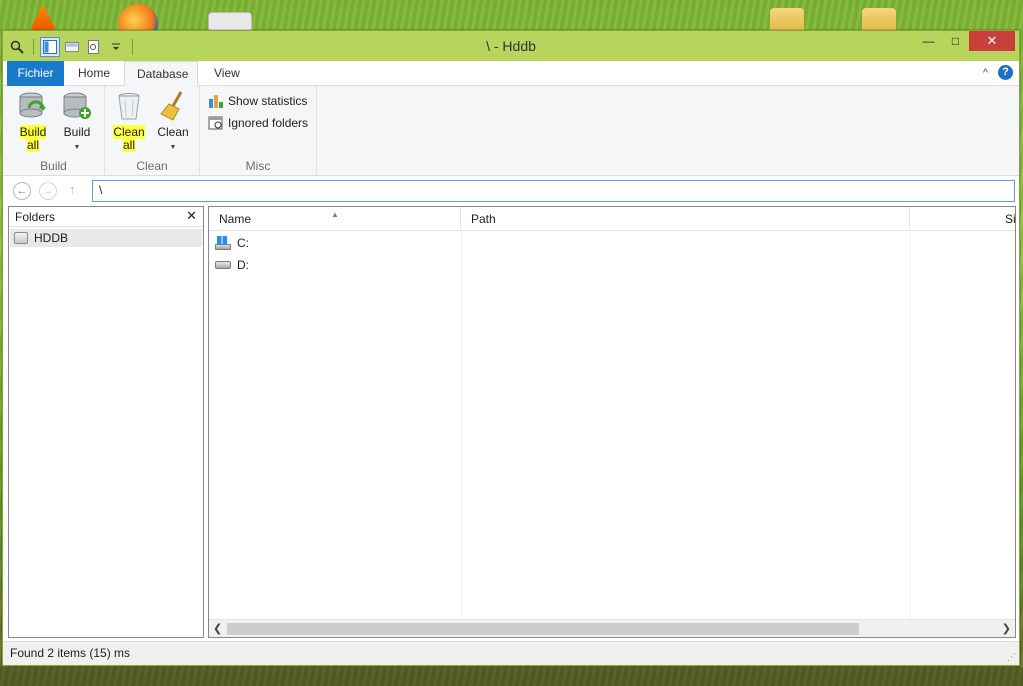  Describe the element at coordinates (230, 22) in the screenshot. I see `document-desktop-icon` at that location.